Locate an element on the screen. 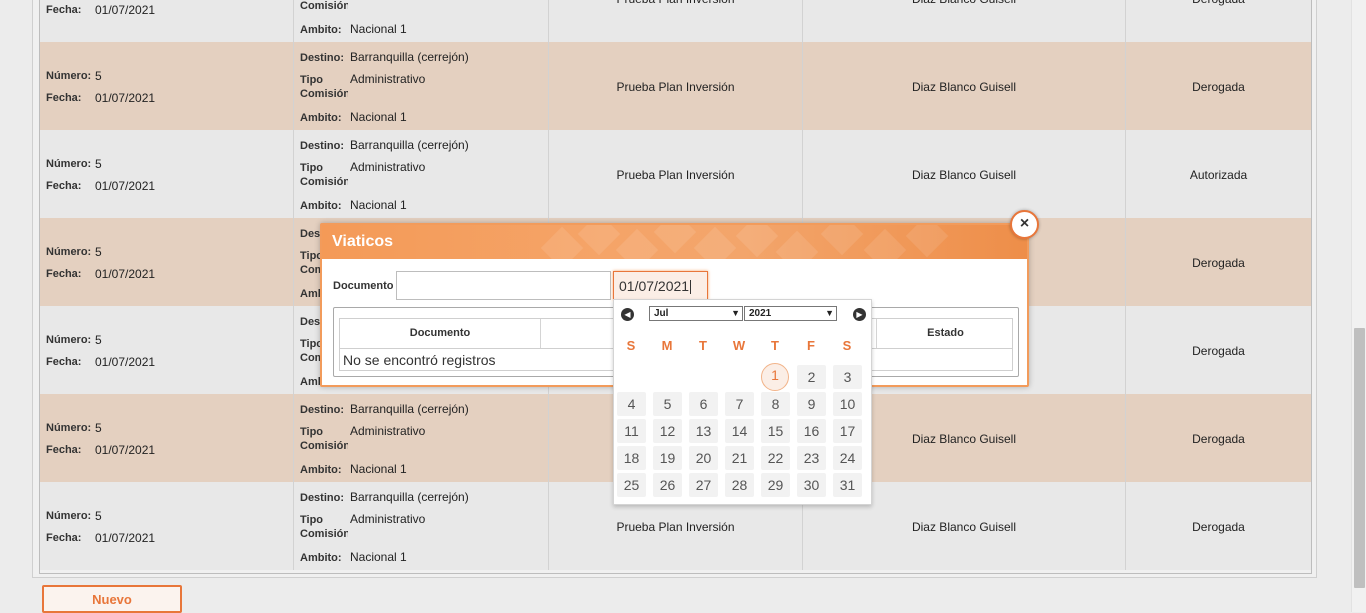 Image resolution: width=1366 pixels, height=613 pixels. calendar-day: 23 is located at coordinates (811, 458).